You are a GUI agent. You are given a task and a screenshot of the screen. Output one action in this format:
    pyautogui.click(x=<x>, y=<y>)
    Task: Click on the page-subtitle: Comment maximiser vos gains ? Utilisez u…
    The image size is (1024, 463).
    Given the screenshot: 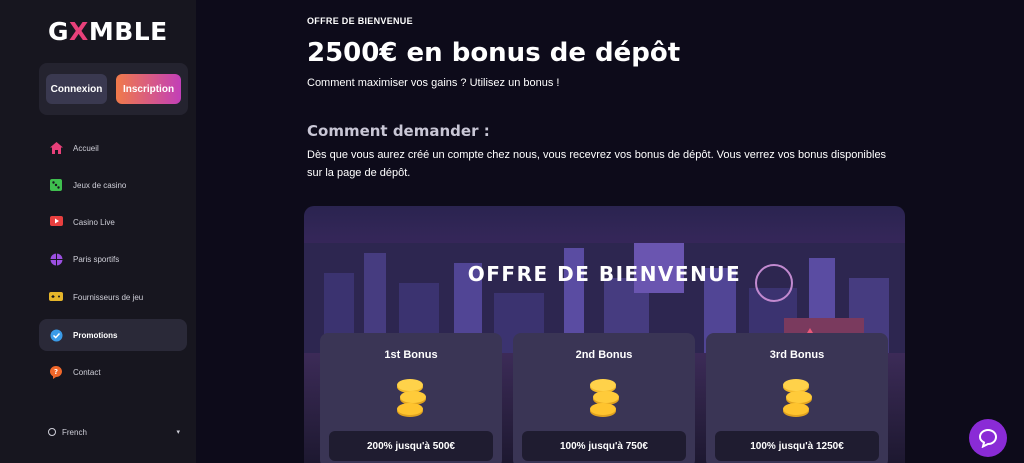 What is the action you would take?
    pyautogui.click(x=433, y=83)
    